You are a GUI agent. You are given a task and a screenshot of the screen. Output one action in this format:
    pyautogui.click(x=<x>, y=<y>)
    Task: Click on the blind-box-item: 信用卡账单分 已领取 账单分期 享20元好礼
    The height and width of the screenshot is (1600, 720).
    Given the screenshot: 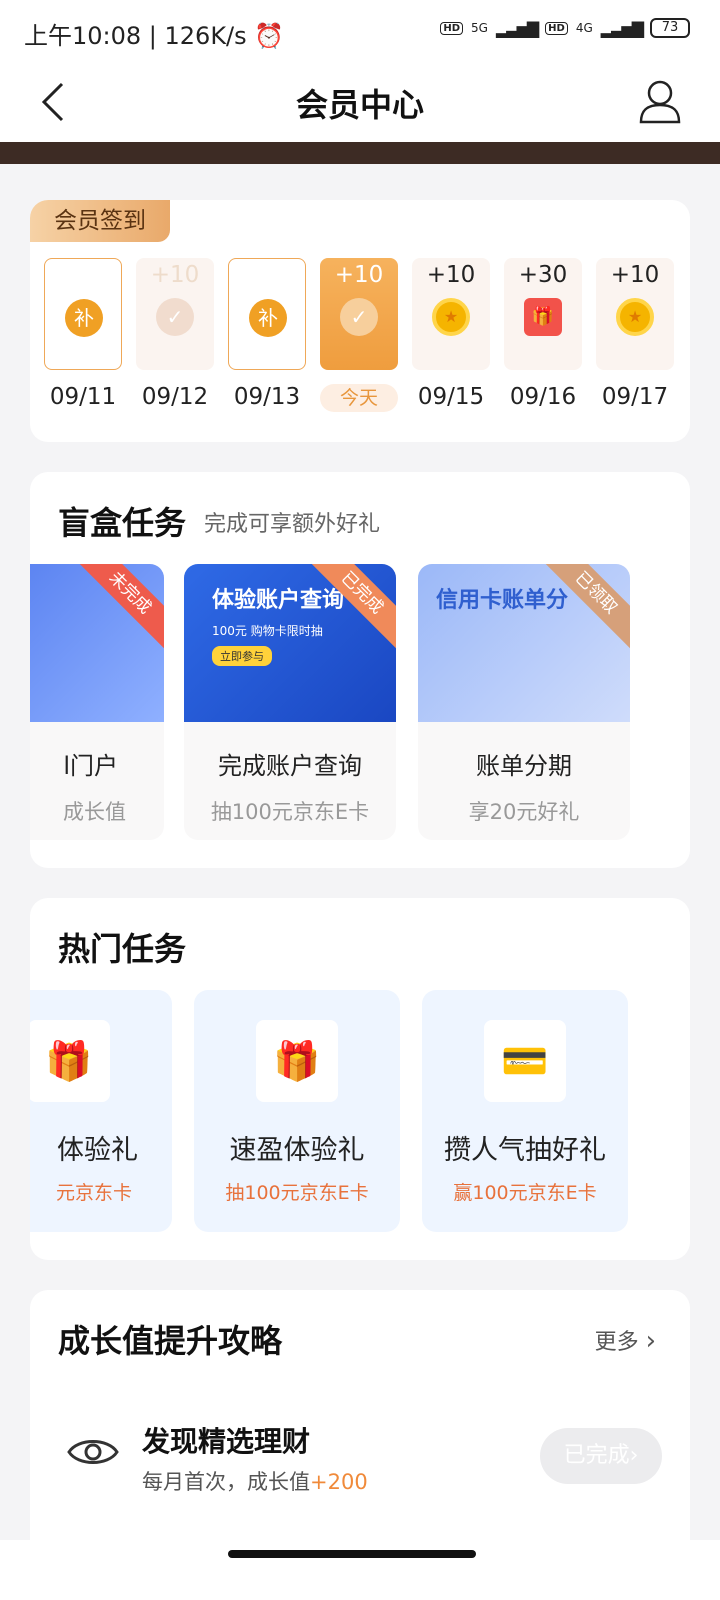 What is the action you would take?
    pyautogui.click(x=524, y=702)
    